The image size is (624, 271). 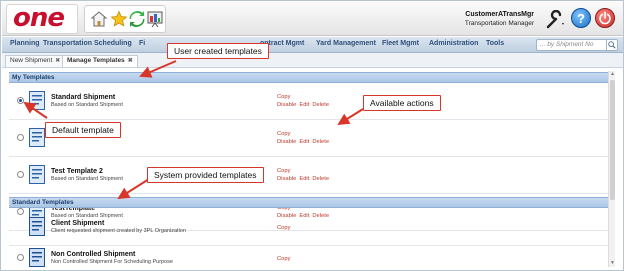 What do you see at coordinates (77, 223) in the screenshot?
I see `template-name: Client Shipment` at bounding box center [77, 223].